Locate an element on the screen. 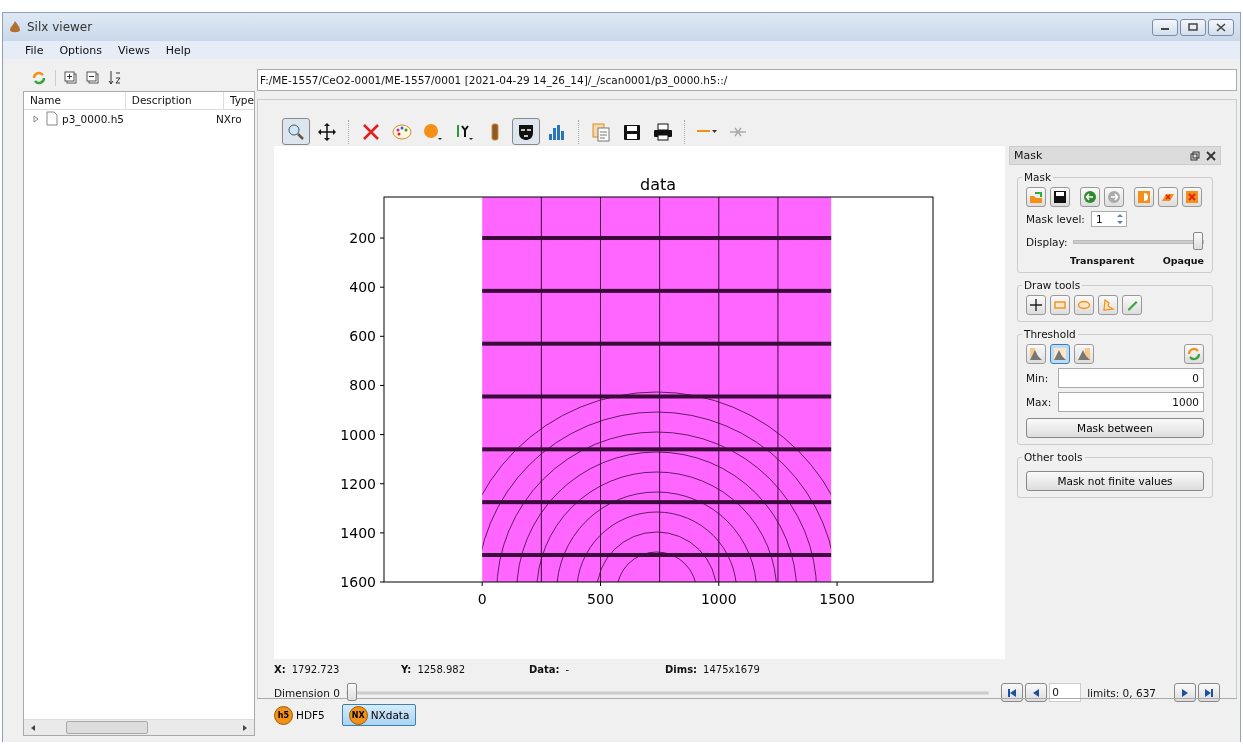 Image resolution: width=1243 pixels, height=753 pixels. rectangle-icon is located at coordinates (1060, 305).